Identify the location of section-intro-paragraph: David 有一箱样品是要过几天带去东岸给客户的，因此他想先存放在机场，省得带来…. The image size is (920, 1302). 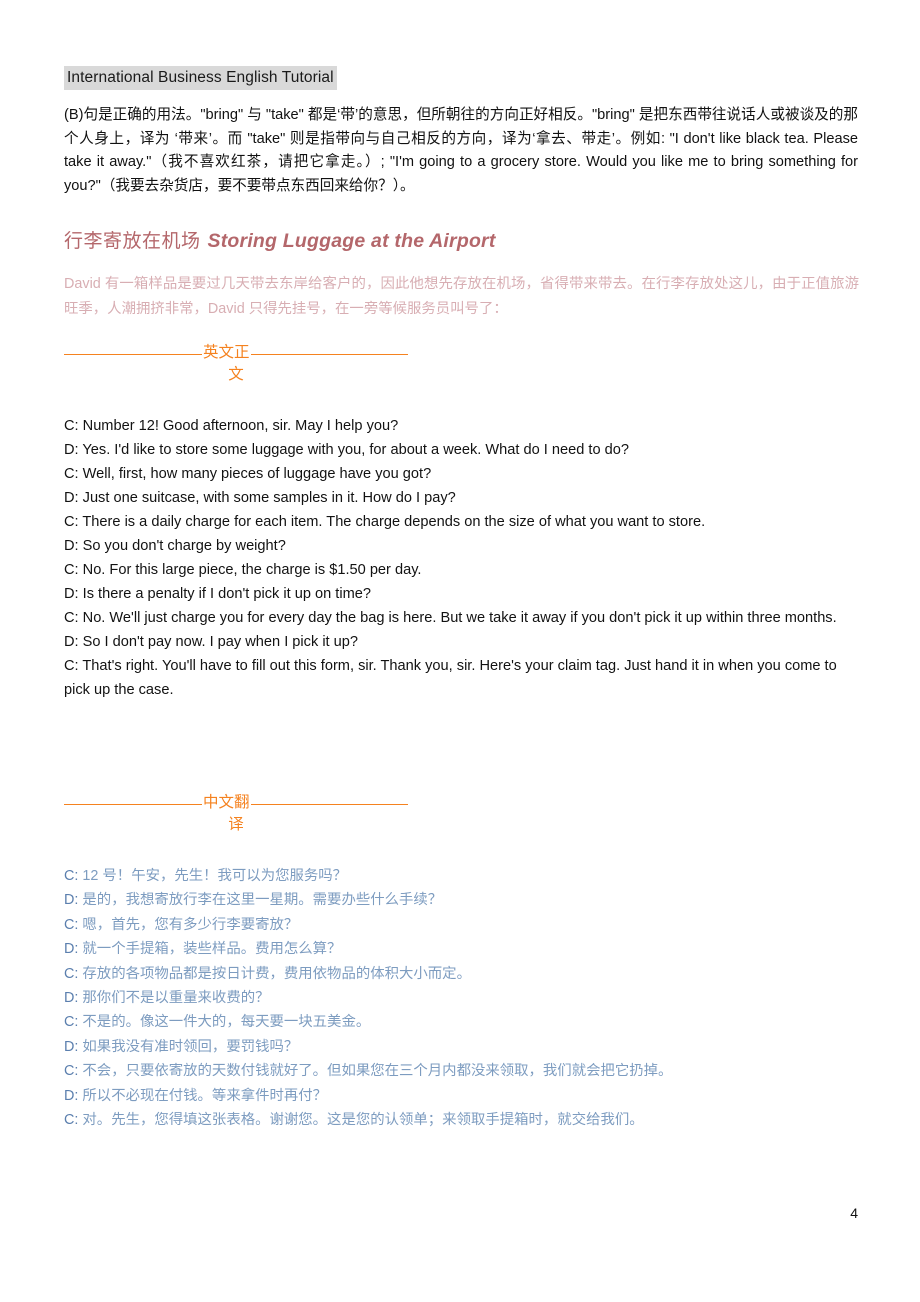
(461, 296).